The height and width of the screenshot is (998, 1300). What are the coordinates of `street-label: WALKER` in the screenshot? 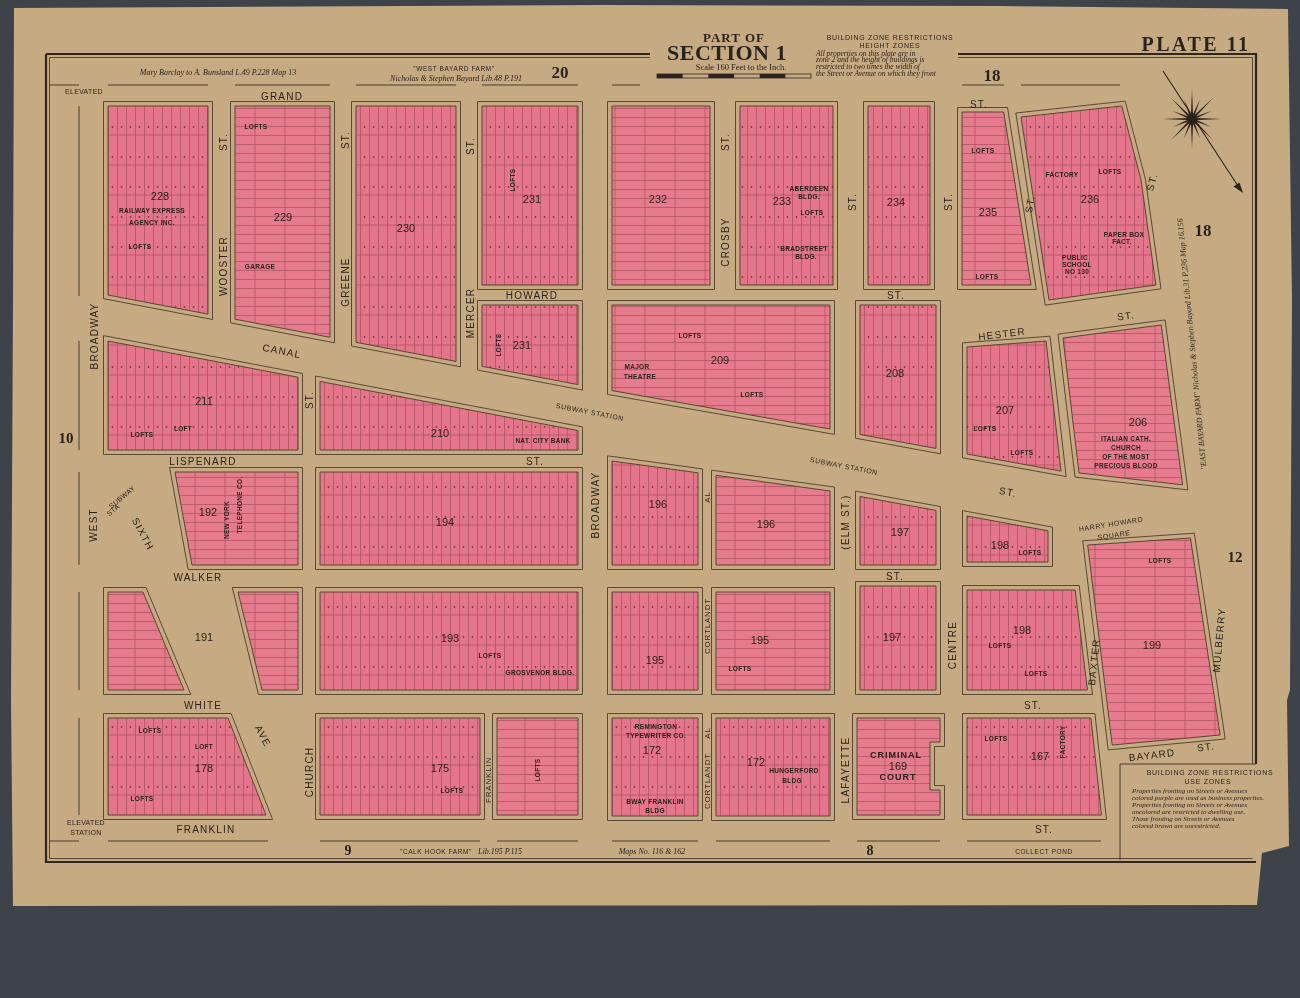 It's located at (198, 577).